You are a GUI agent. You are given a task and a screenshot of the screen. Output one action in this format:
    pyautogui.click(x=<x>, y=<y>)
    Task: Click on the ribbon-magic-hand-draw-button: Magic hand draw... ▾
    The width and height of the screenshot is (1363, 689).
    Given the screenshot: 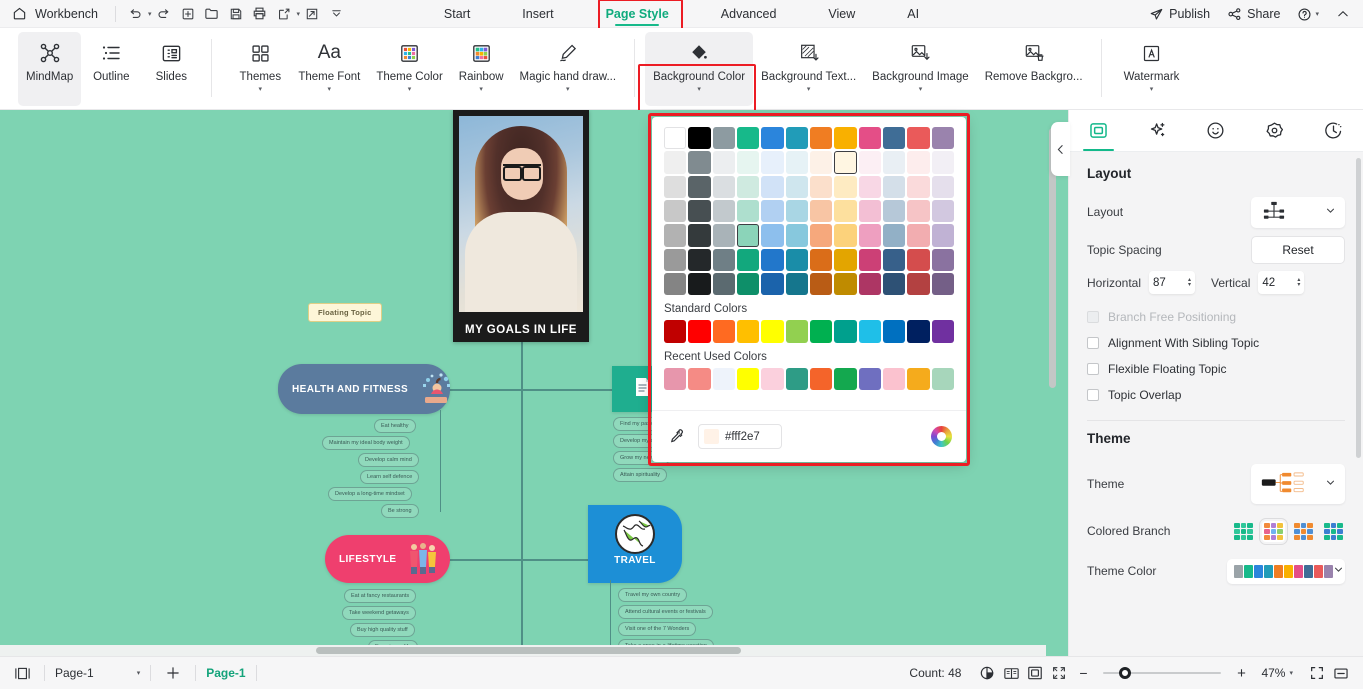 What is the action you would take?
    pyautogui.click(x=568, y=69)
    